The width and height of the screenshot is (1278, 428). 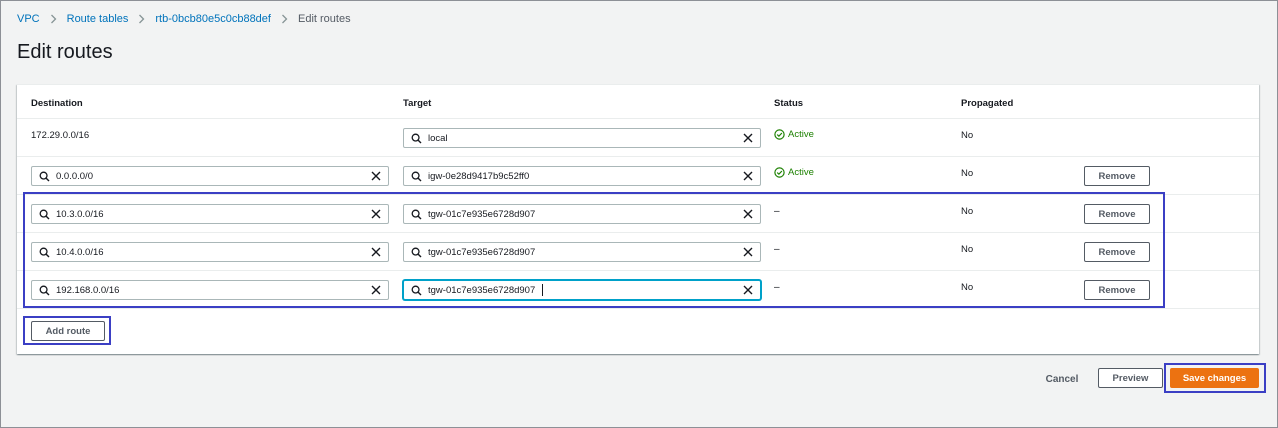 I want to click on save-changes-button: Save changes, so click(x=1214, y=378).